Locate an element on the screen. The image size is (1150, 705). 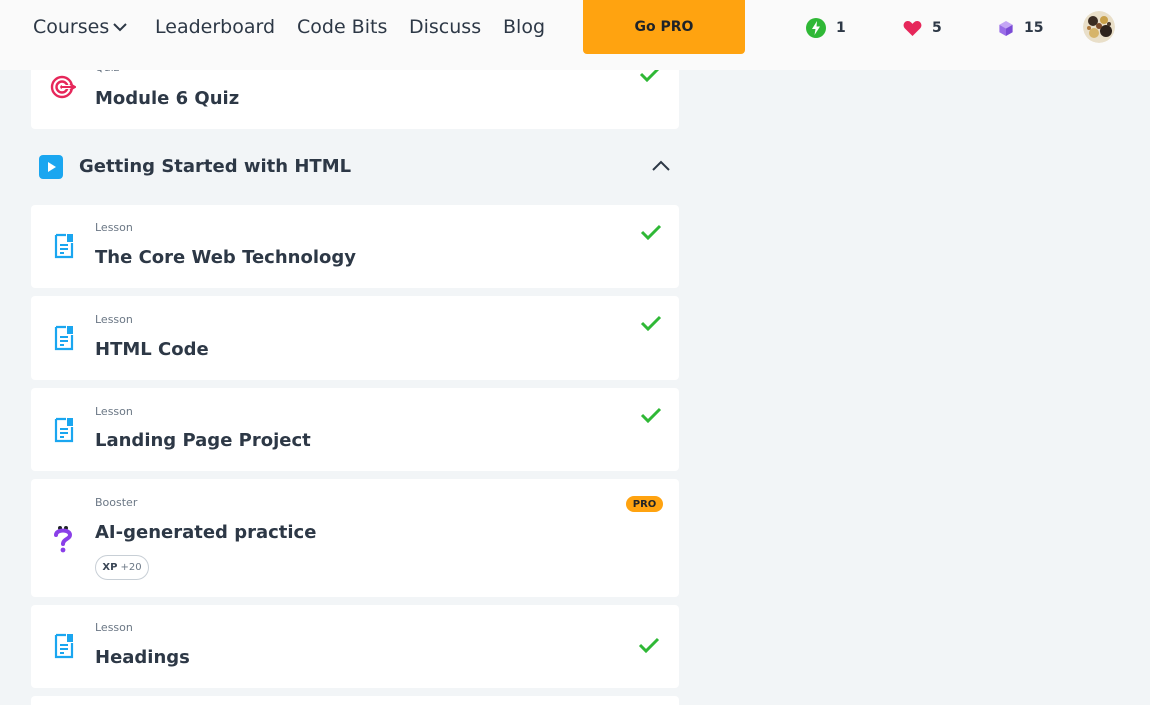
card-title: AI-generated practice is located at coordinates (206, 532).